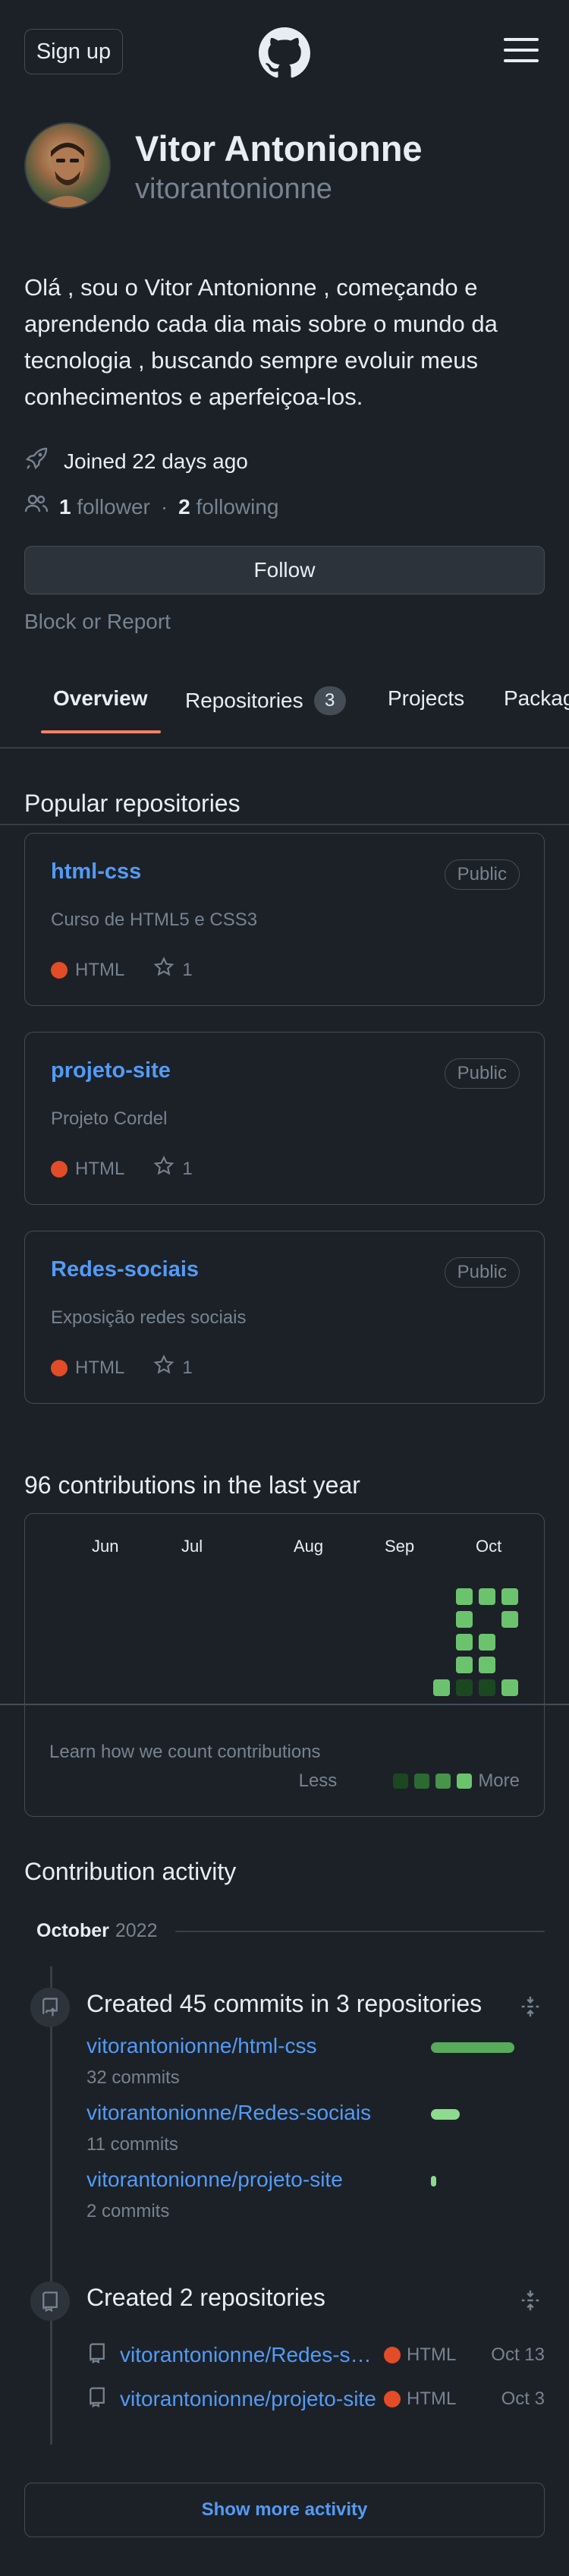 This screenshot has width=569, height=2576. I want to click on tab-packages: Packages, so click(537, 698).